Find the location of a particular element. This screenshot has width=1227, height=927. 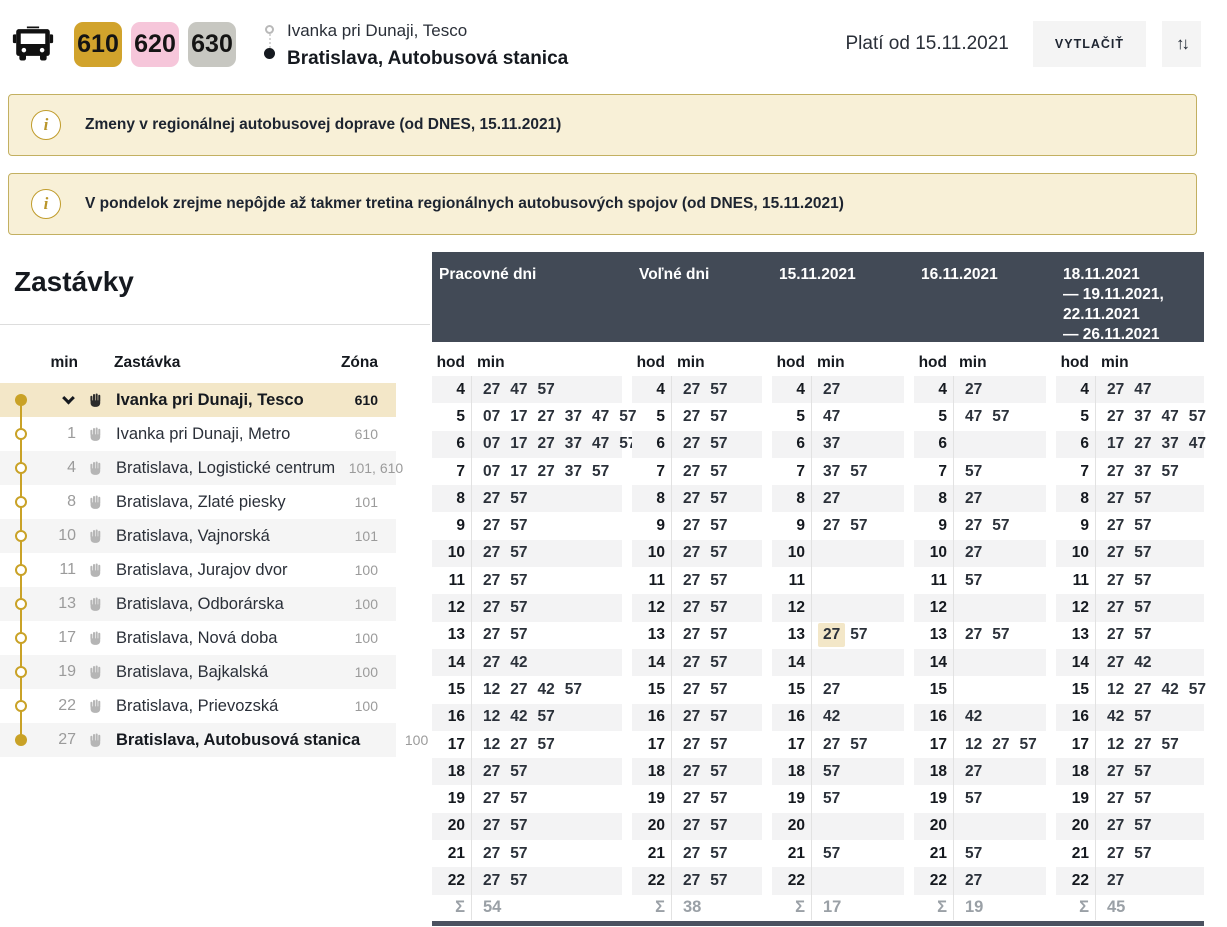

stop-name: Bratislava, Logistické centrum is located at coordinates (224, 468).